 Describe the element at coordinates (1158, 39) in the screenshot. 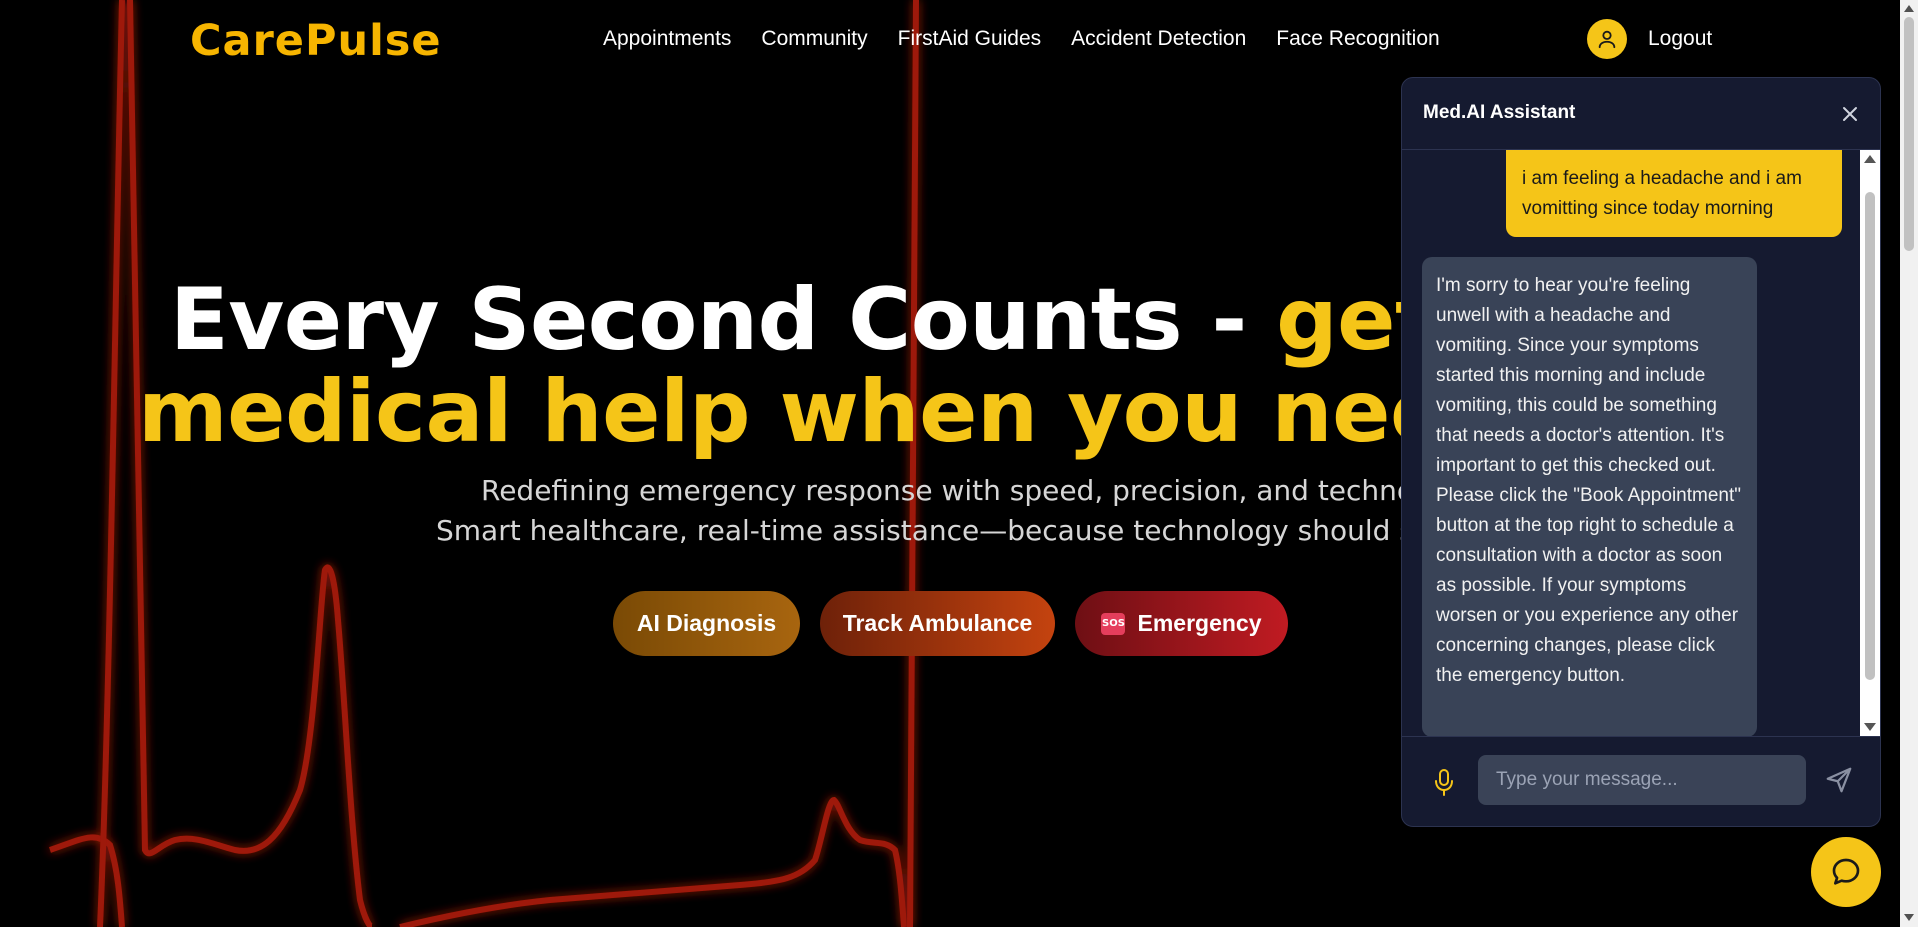

I see `nav-link-accident-detection: Accident Detection` at that location.